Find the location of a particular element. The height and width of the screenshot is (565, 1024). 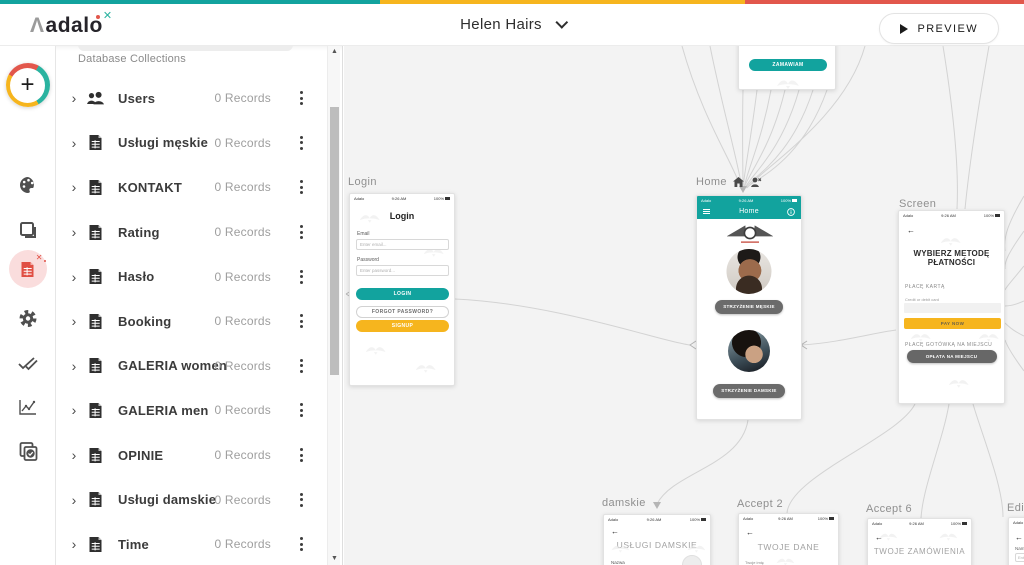

screen-label-accept2: Accept 2 is located at coordinates (760, 504).